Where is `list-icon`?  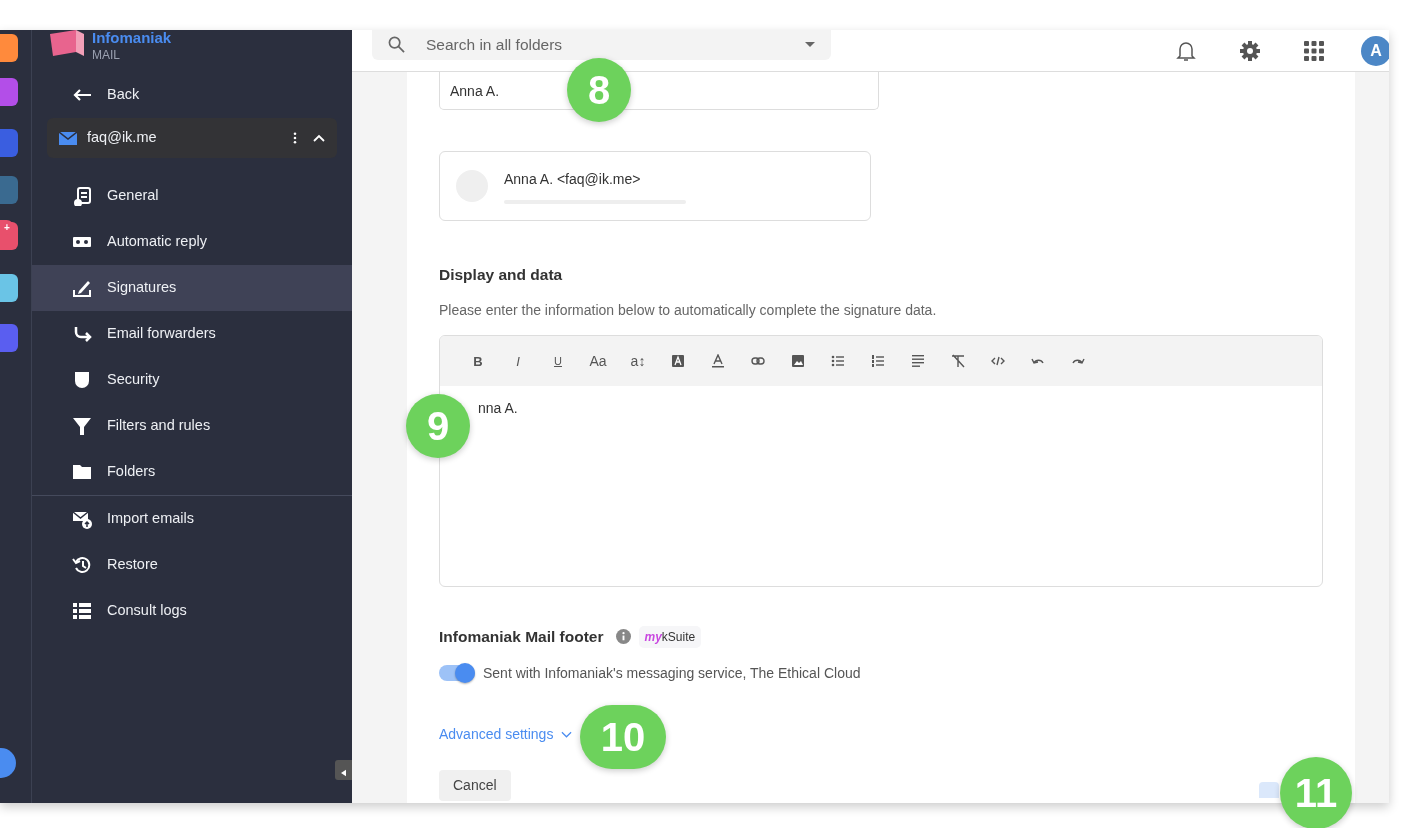
list-icon is located at coordinates (82, 611).